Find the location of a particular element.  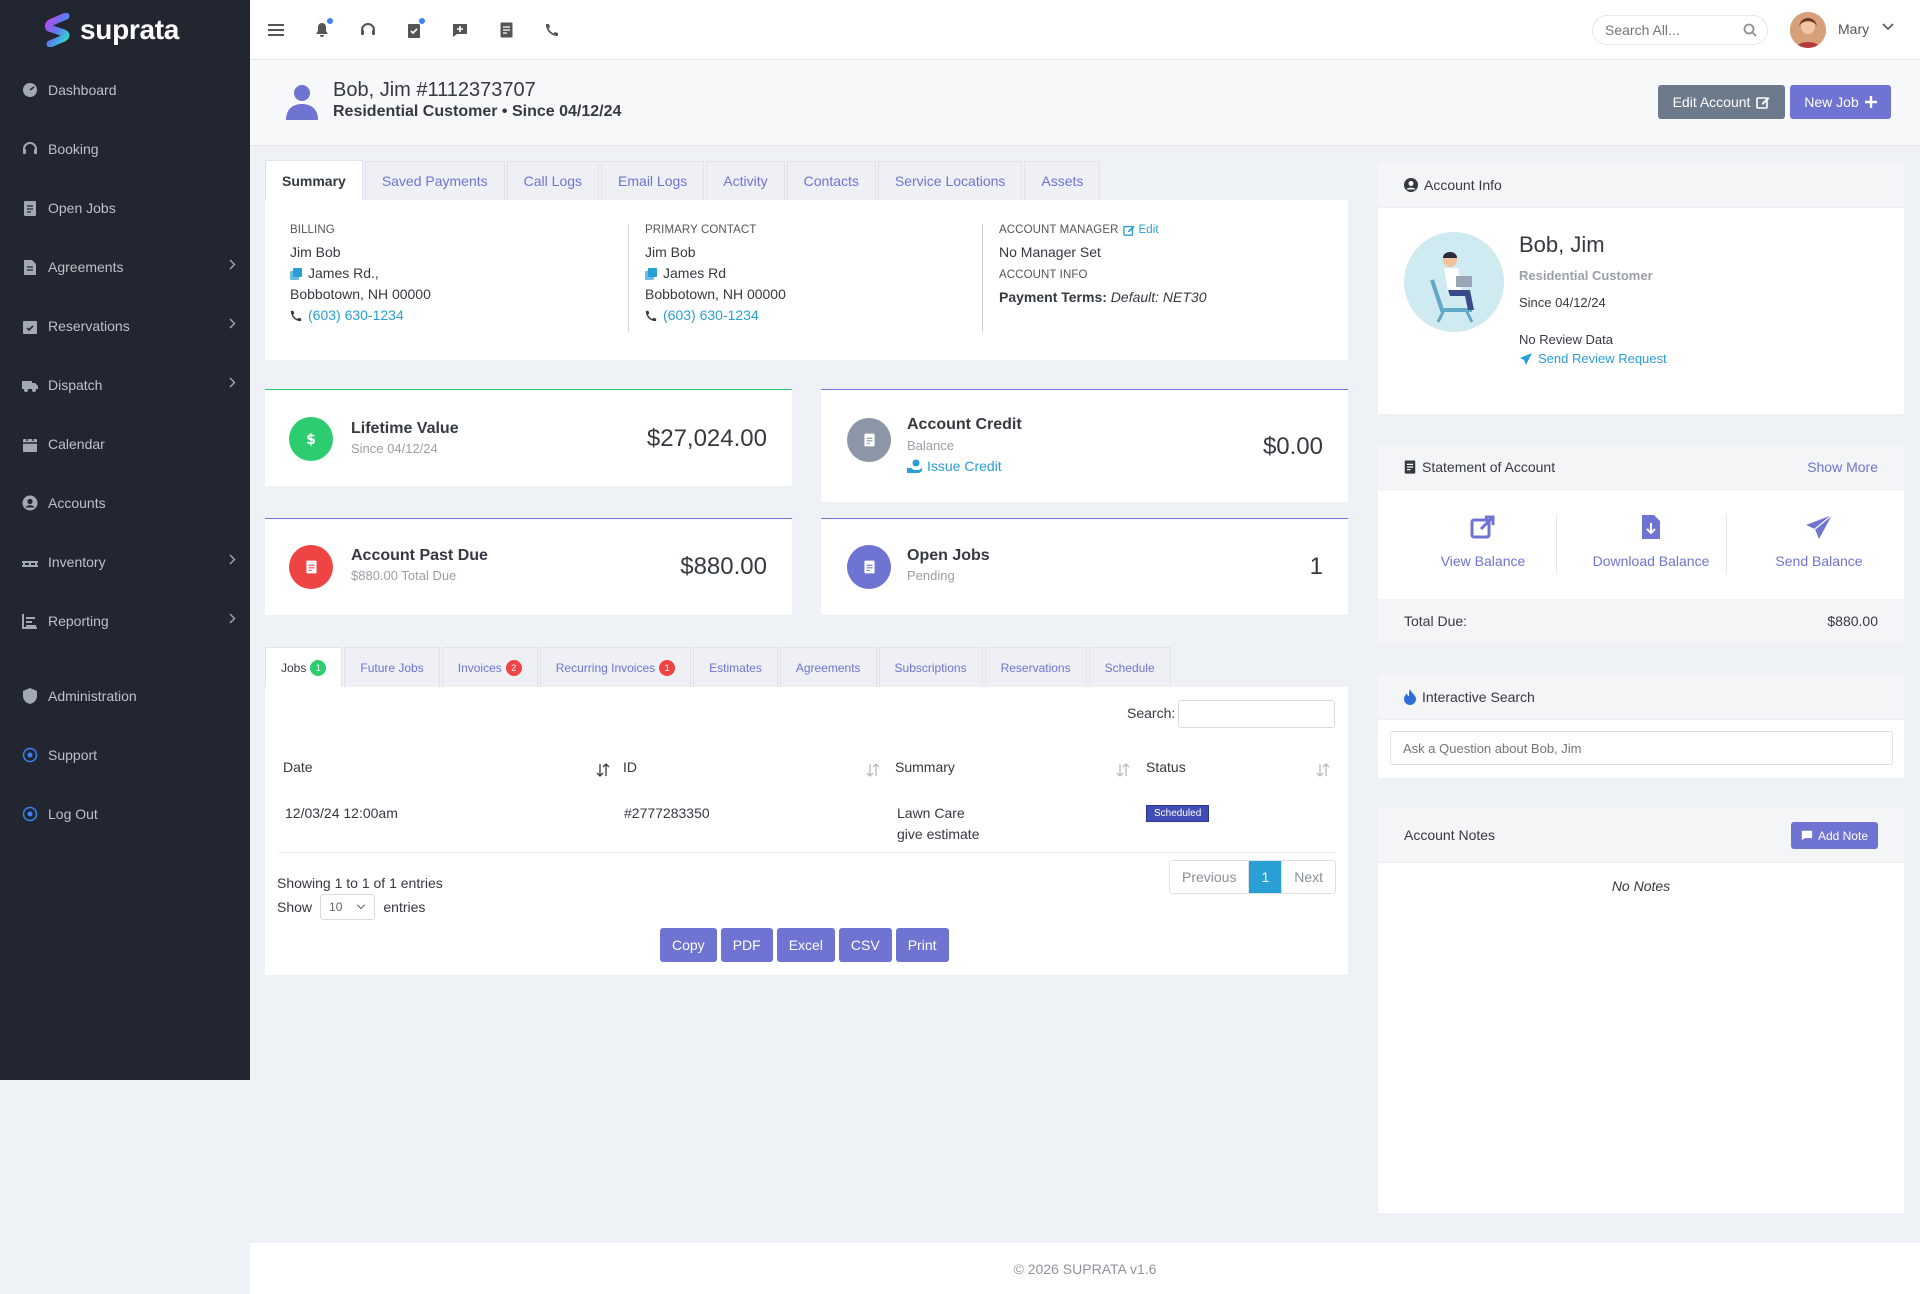

tab-subscriptions: Subscriptions is located at coordinates (930, 667).